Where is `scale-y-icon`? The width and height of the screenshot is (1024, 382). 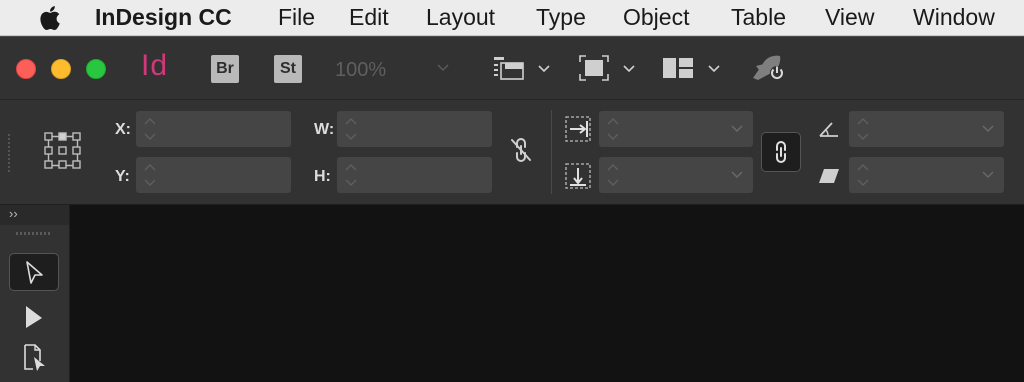 scale-y-icon is located at coordinates (578, 176).